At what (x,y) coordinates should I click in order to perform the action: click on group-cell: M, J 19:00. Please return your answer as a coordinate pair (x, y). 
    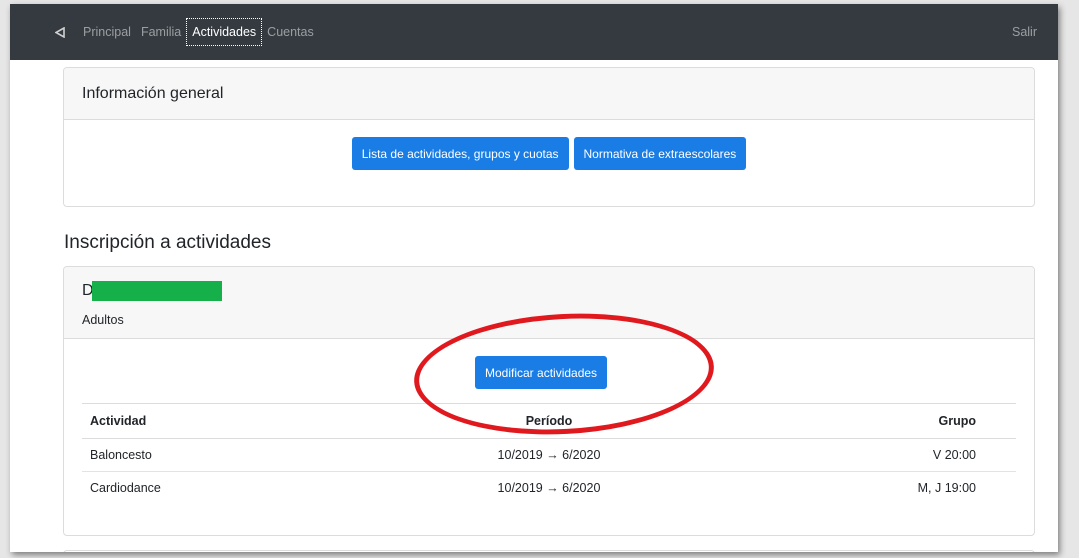
    Looking at the image, I should click on (946, 488).